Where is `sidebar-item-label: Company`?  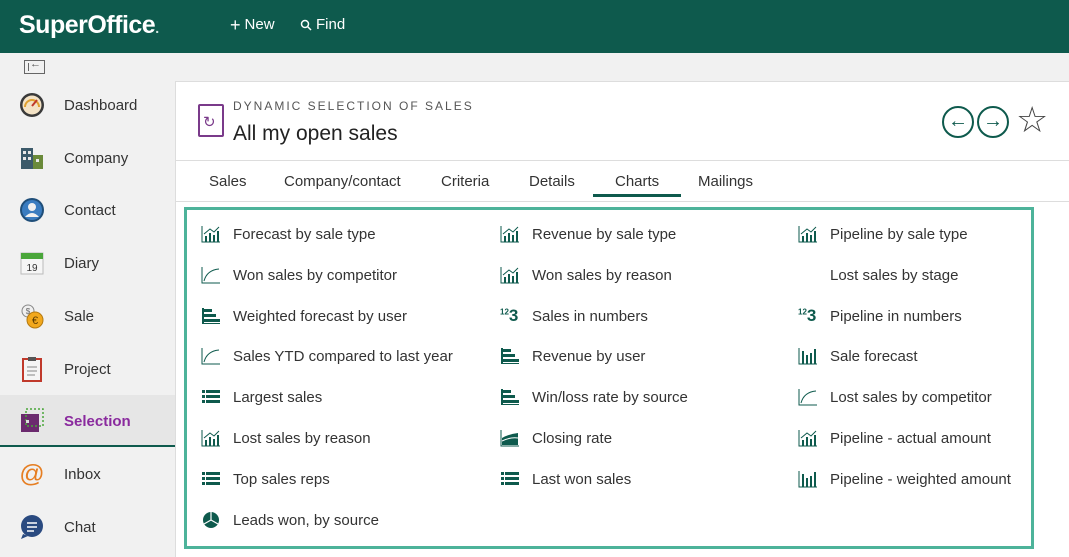 sidebar-item-label: Company is located at coordinates (96, 158).